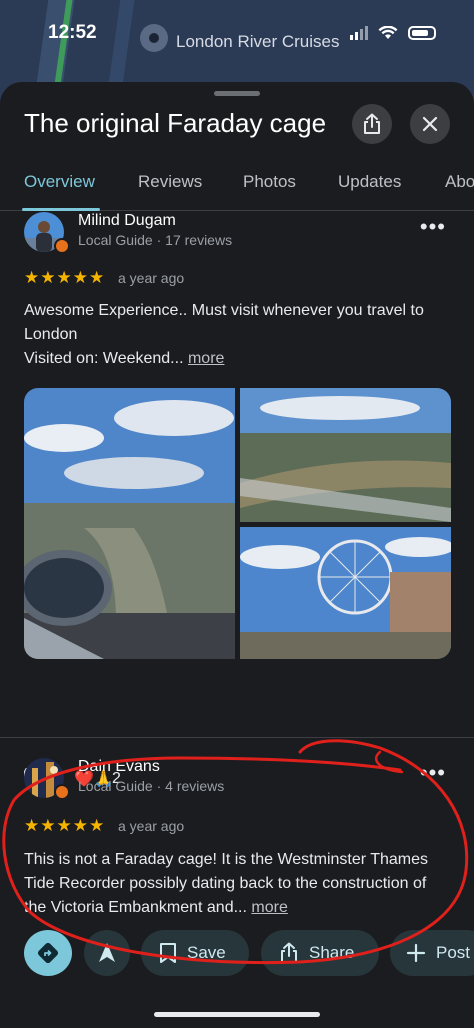  I want to click on tab-reviews: Reviews, so click(170, 182).